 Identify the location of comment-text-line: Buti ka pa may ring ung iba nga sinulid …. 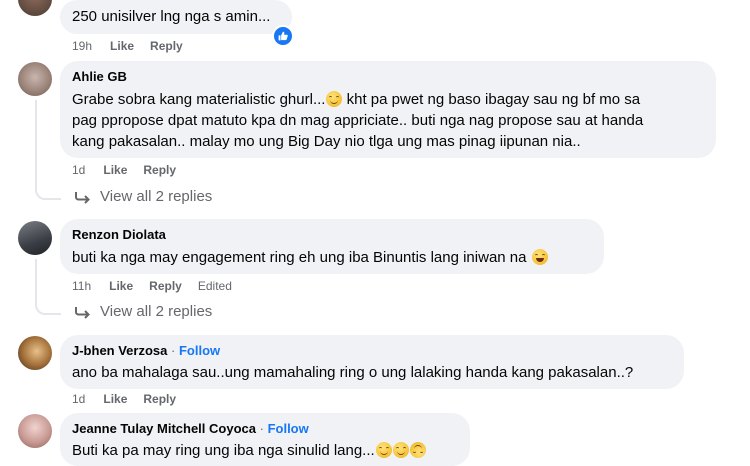
(223, 450).